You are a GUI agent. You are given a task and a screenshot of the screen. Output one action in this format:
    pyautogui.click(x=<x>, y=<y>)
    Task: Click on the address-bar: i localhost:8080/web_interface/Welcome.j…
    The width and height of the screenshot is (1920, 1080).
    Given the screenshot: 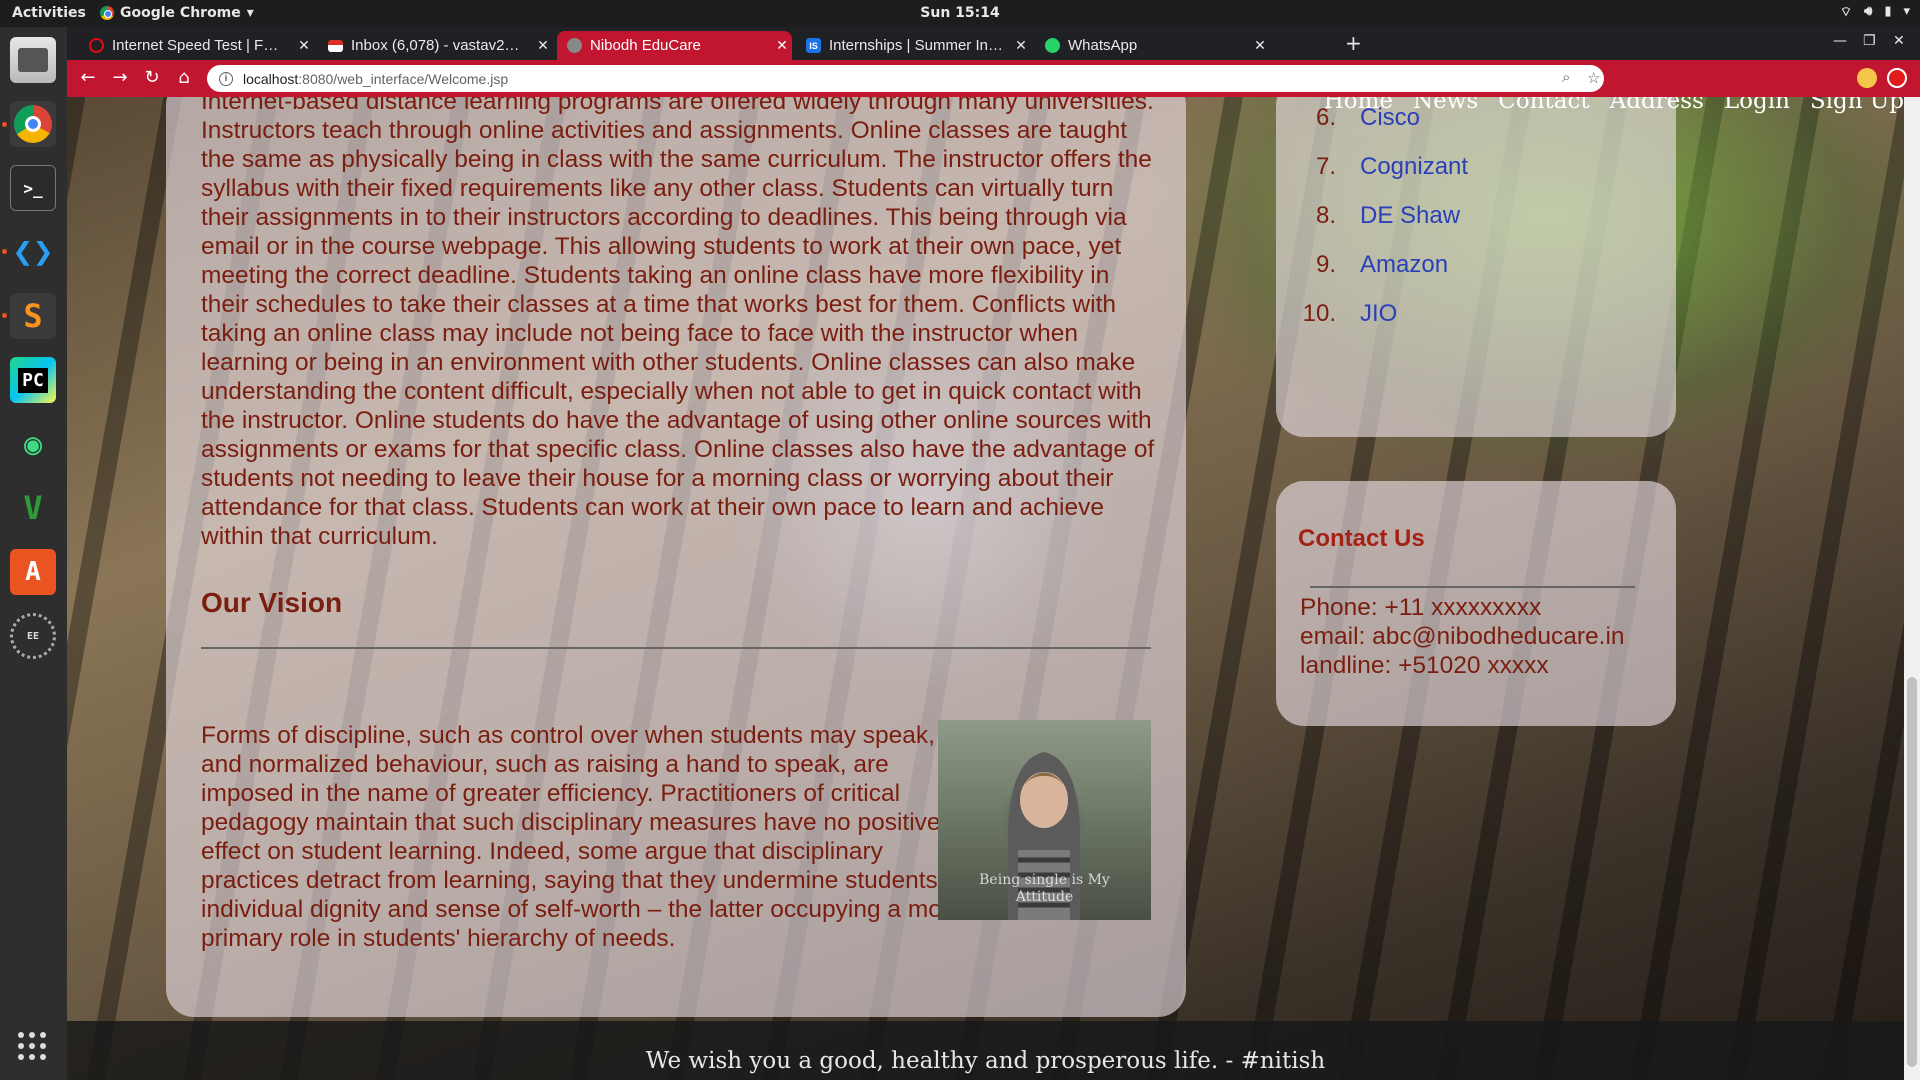 What is the action you would take?
    pyautogui.click(x=905, y=78)
    